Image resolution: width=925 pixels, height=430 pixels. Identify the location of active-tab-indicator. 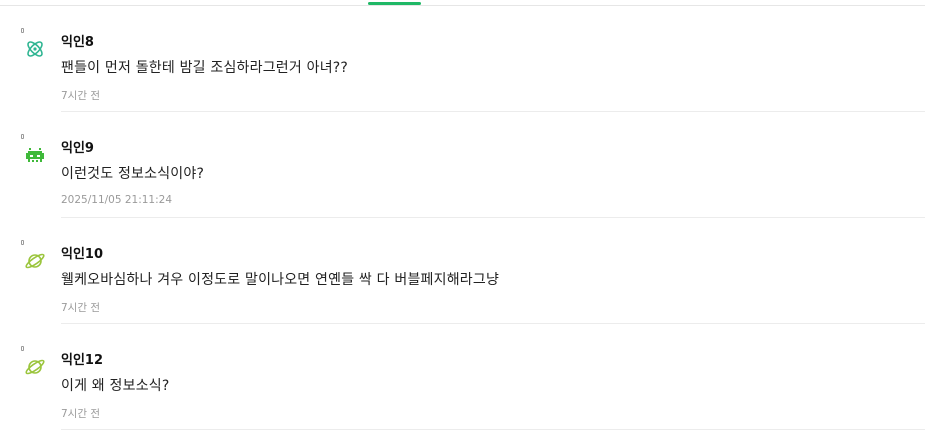
(394, 3).